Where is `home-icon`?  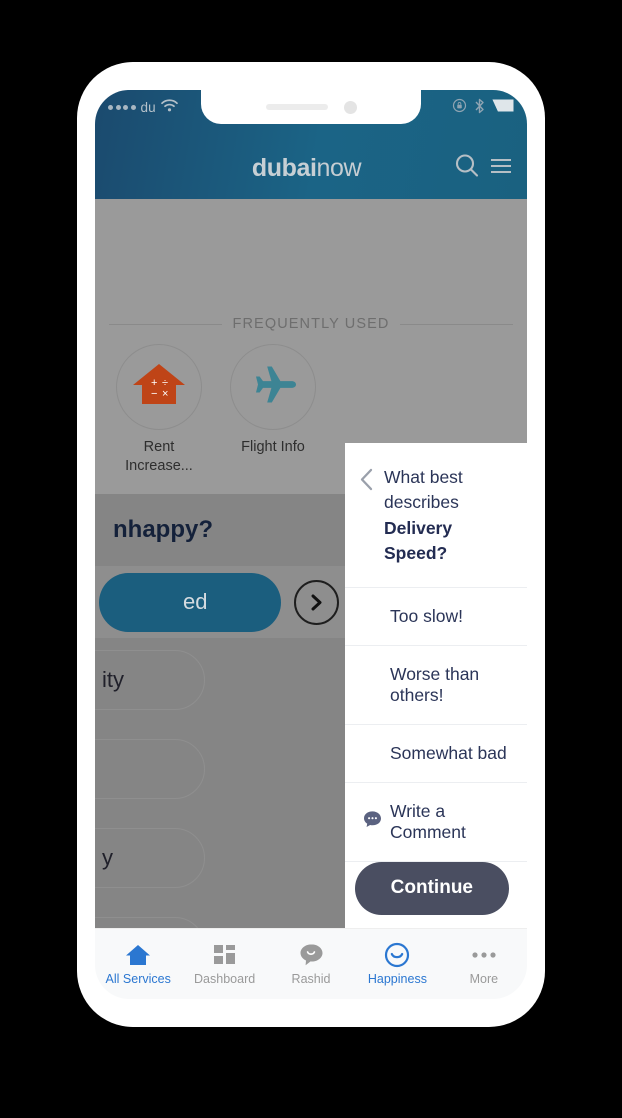
home-icon is located at coordinates (138, 955).